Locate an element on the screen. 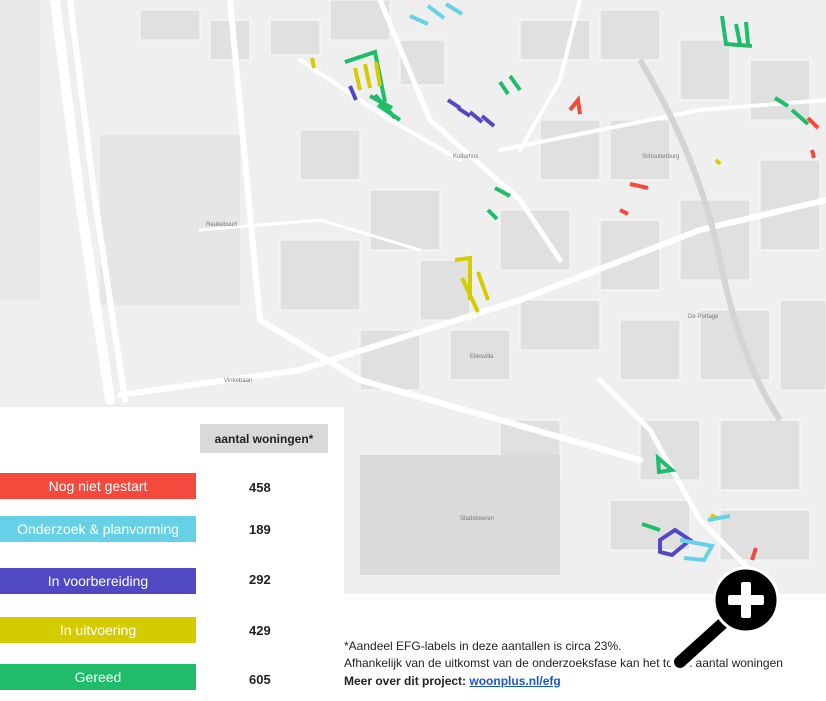  status-label: In voorbereiding is located at coordinates (98, 581).